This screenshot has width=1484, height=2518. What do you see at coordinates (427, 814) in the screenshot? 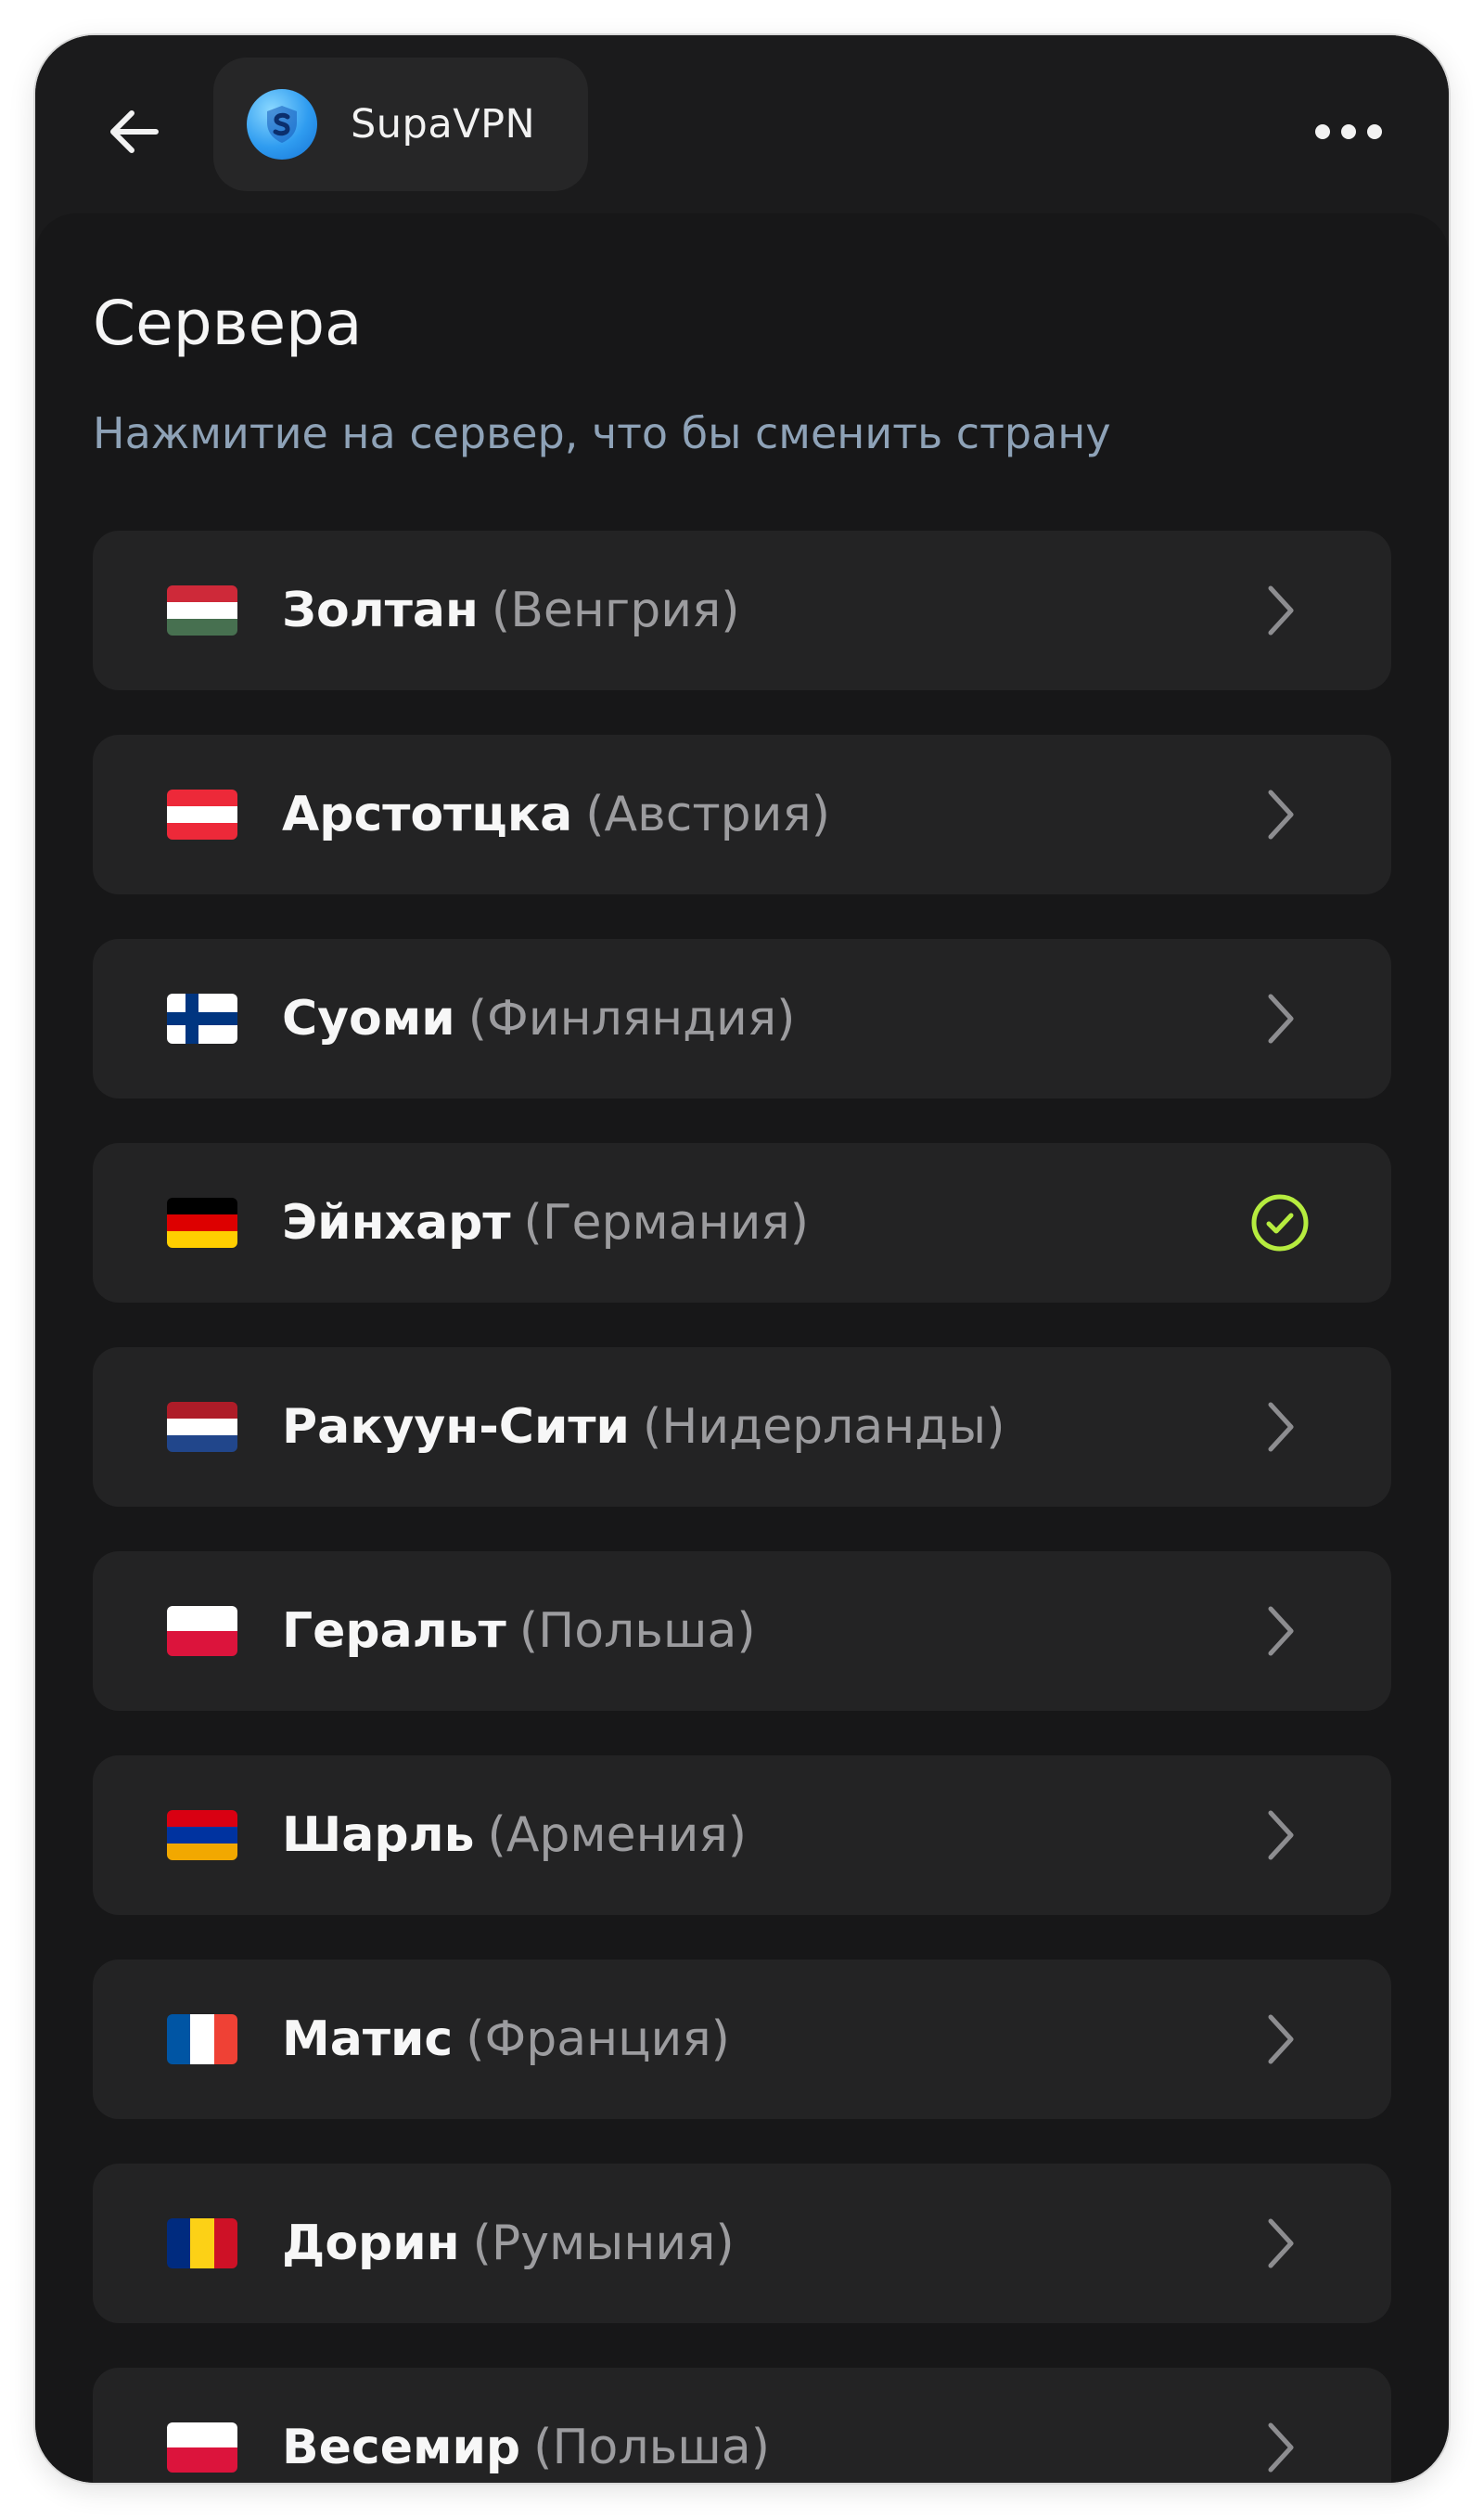
I see `server-name: Арстотцка` at bounding box center [427, 814].